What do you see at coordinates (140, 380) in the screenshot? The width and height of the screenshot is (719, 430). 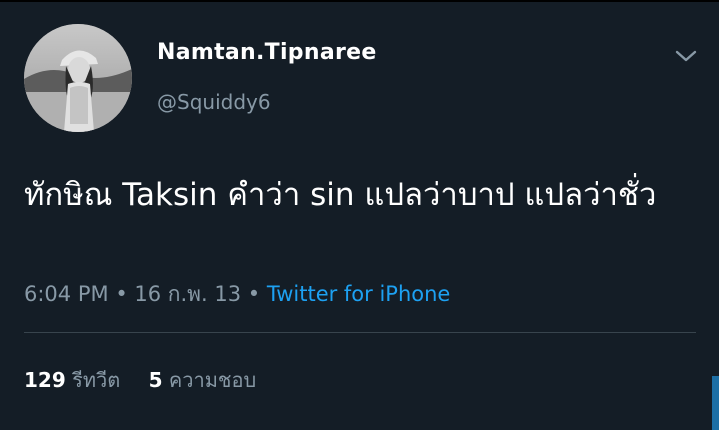 I see `tweet-stats: 129 รีทวีต 5 ความชอบ` at bounding box center [140, 380].